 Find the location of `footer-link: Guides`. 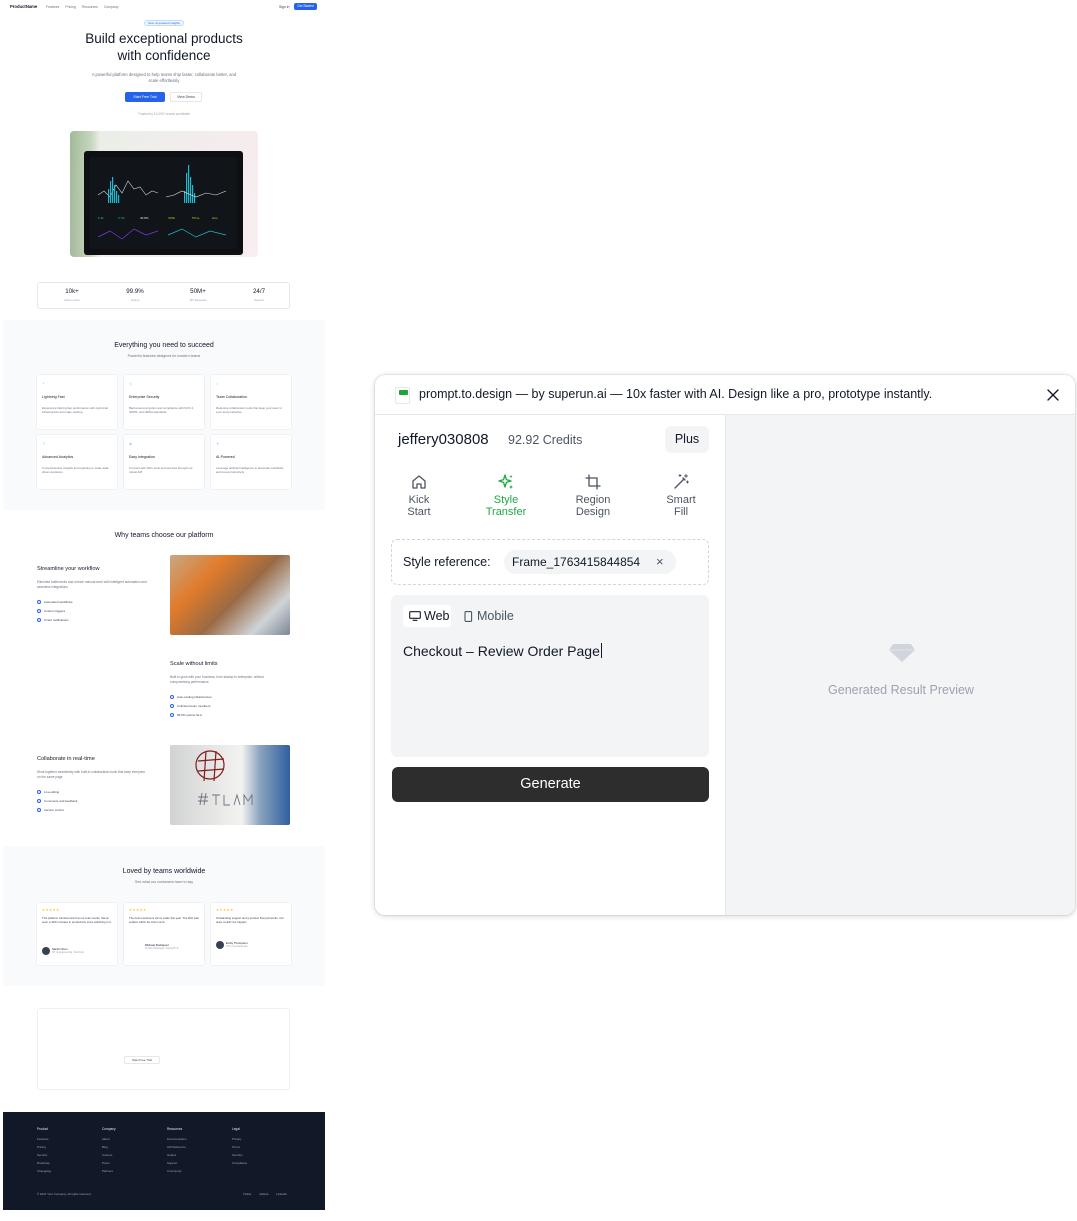

footer-link: Guides is located at coordinates (176, 1155).